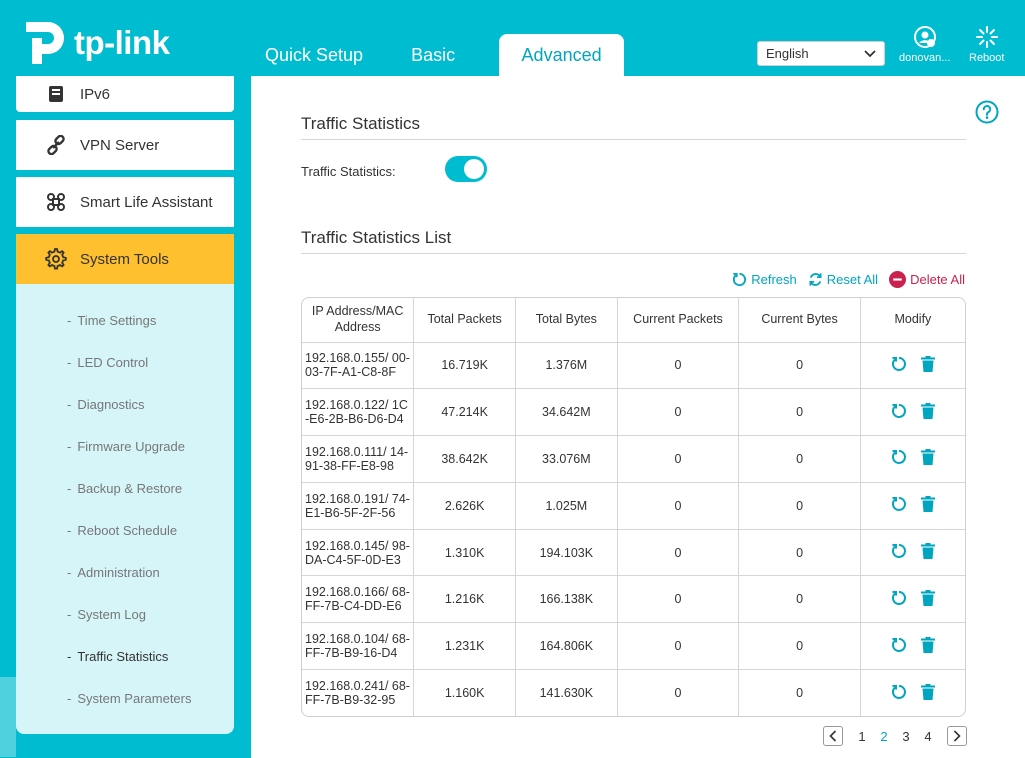 The image size is (1025, 758). Describe the element at coordinates (986, 44) in the screenshot. I see `reboot-button: Reboot` at that location.